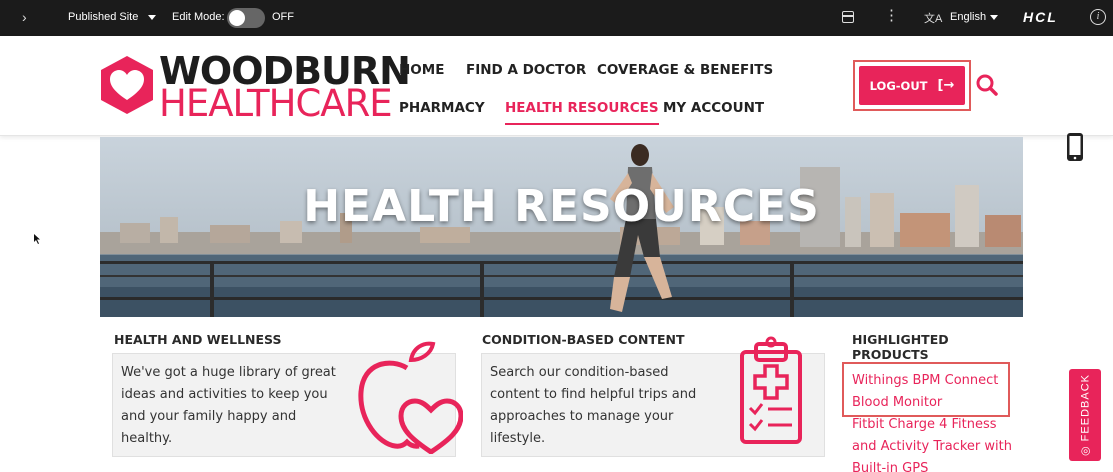 This screenshot has height=472, width=1113. What do you see at coordinates (968, 17) in the screenshot?
I see `language-label: English` at bounding box center [968, 17].